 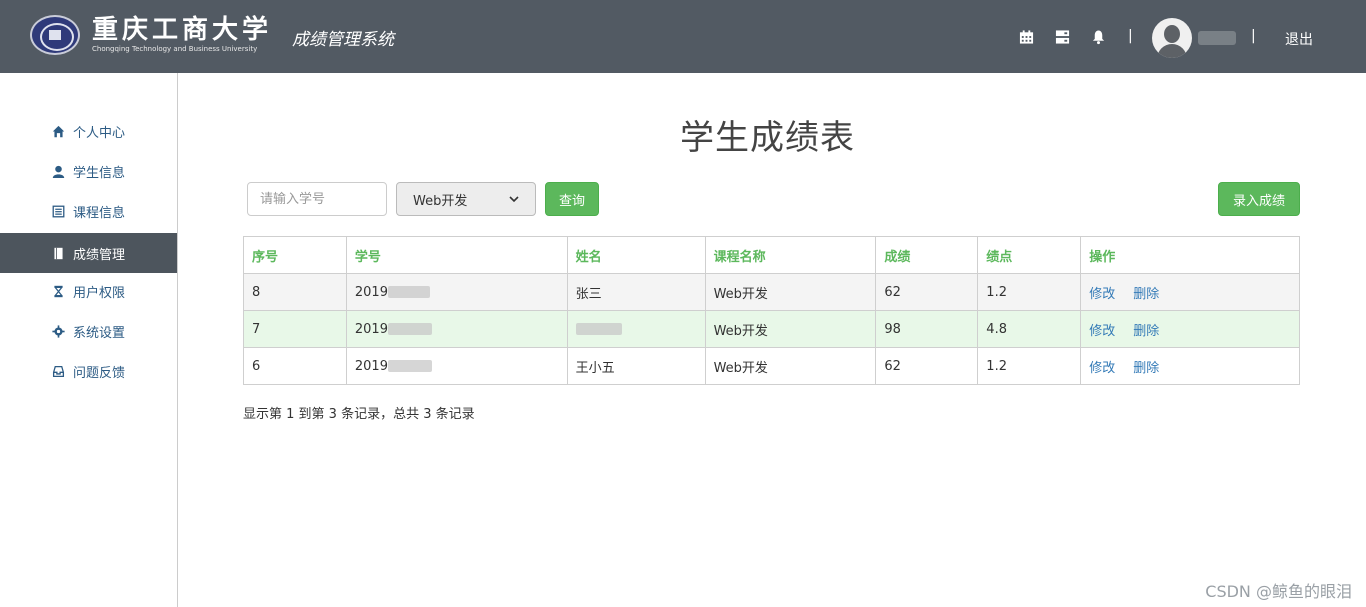 I want to click on header-student-id: 学号, so click(x=456, y=255).